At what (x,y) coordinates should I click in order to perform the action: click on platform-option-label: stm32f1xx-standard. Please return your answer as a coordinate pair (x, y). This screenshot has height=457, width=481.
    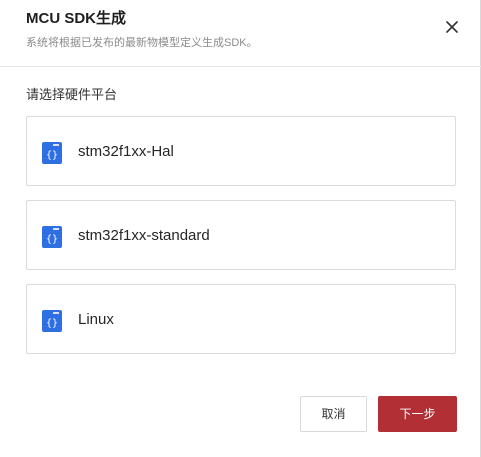
    Looking at the image, I should click on (144, 235).